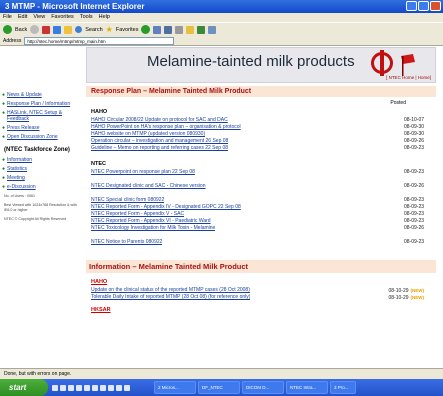  I want to click on sidebar-item-haslink: ● HASLink, NTEC Setup & Feedback, so click(43, 116).